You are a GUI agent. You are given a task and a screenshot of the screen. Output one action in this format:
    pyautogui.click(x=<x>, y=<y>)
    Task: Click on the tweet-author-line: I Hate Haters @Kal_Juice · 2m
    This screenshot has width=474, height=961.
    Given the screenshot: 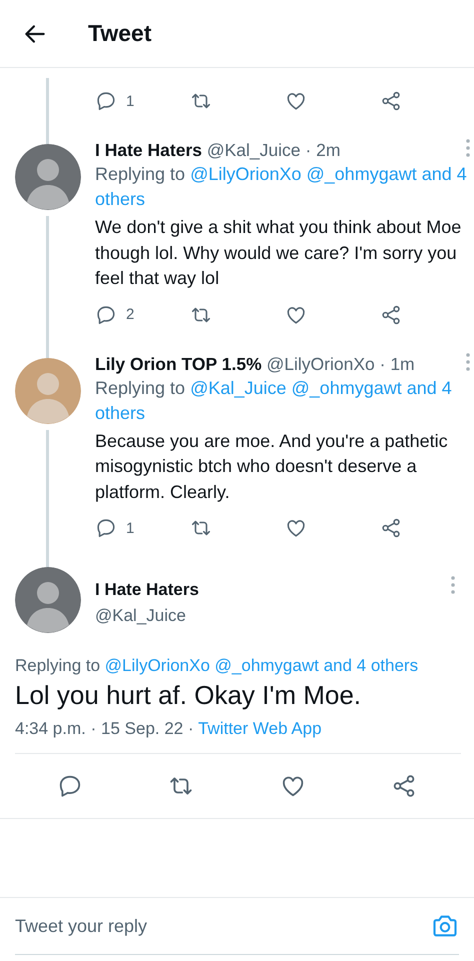 What is the action you would take?
    pyautogui.click(x=217, y=150)
    